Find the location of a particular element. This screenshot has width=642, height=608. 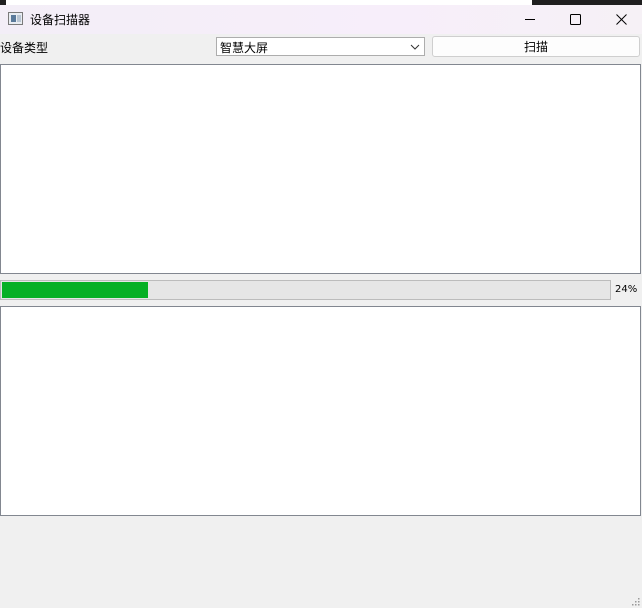

window-title: 设备扫描器 is located at coordinates (60, 20).